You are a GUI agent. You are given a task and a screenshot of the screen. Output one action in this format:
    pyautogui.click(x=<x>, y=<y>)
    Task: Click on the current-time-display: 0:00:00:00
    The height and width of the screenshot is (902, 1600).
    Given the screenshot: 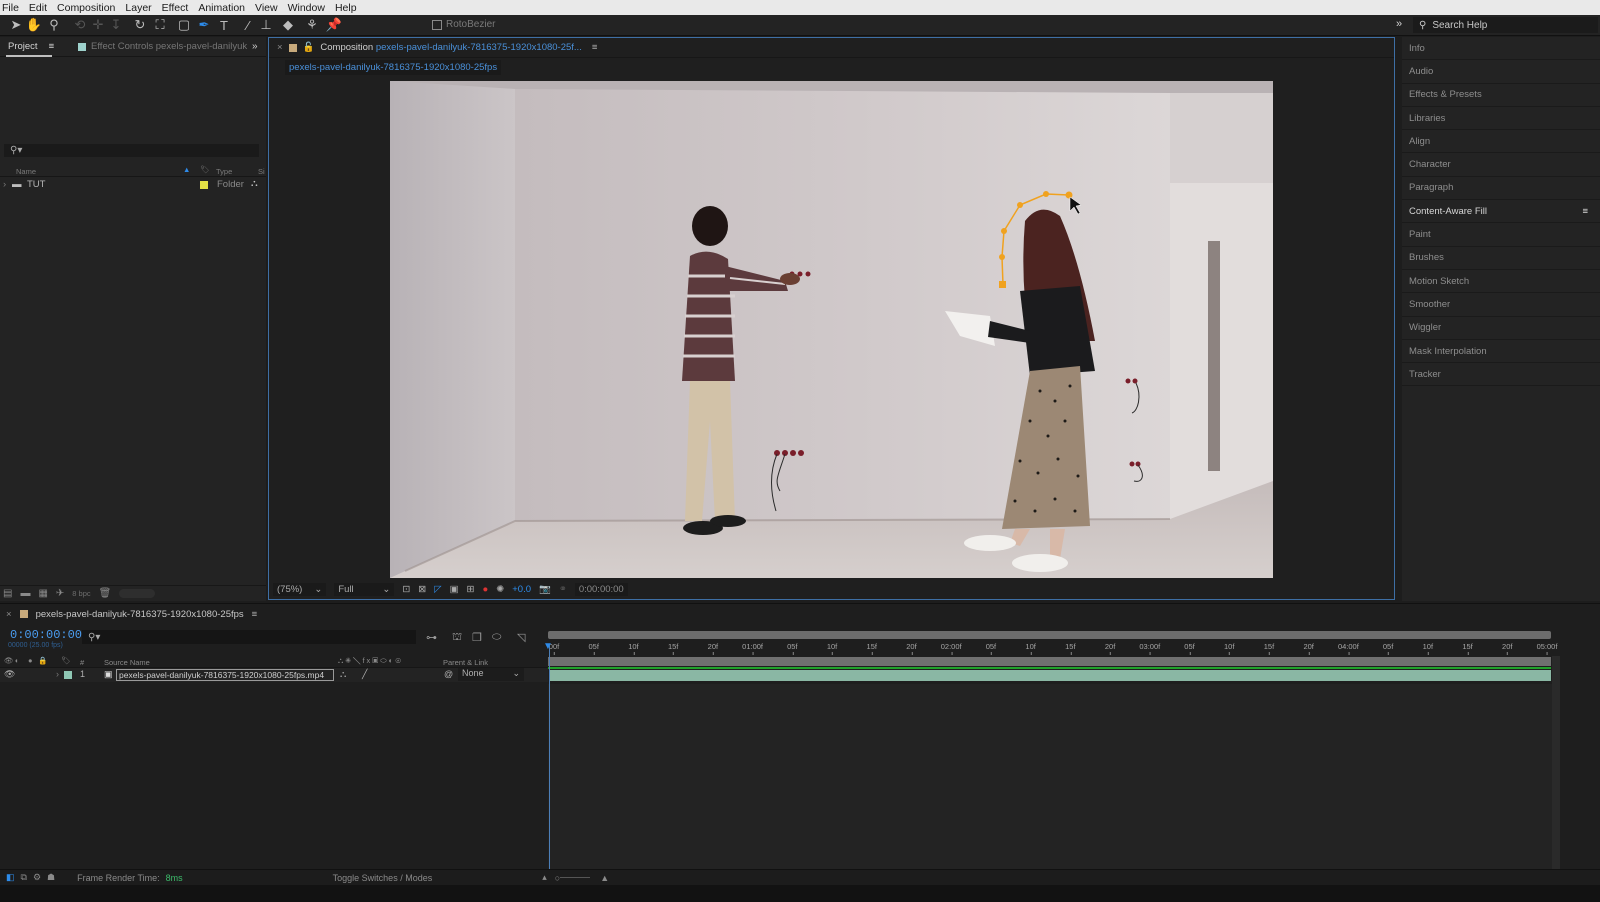 What is the action you would take?
    pyautogui.click(x=601, y=589)
    